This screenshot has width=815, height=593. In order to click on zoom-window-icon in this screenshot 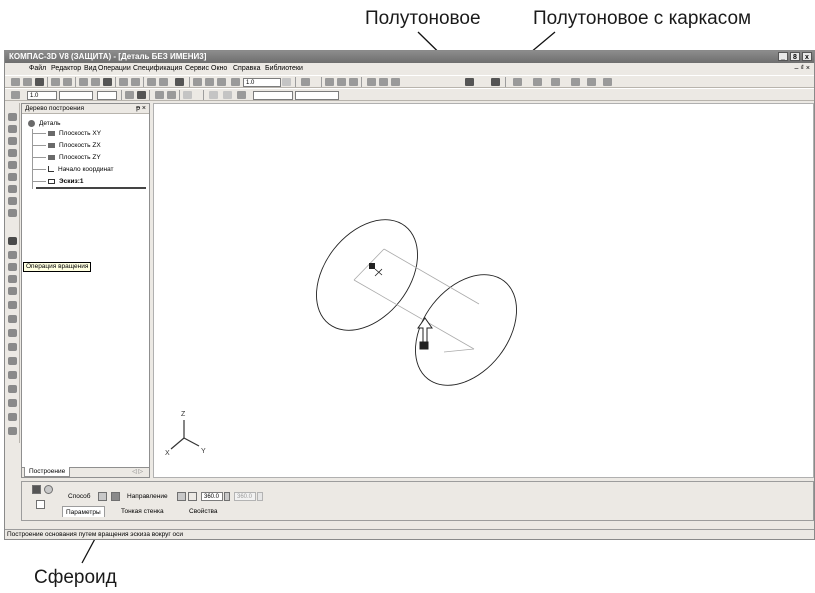, I will do `click(197, 82)`.